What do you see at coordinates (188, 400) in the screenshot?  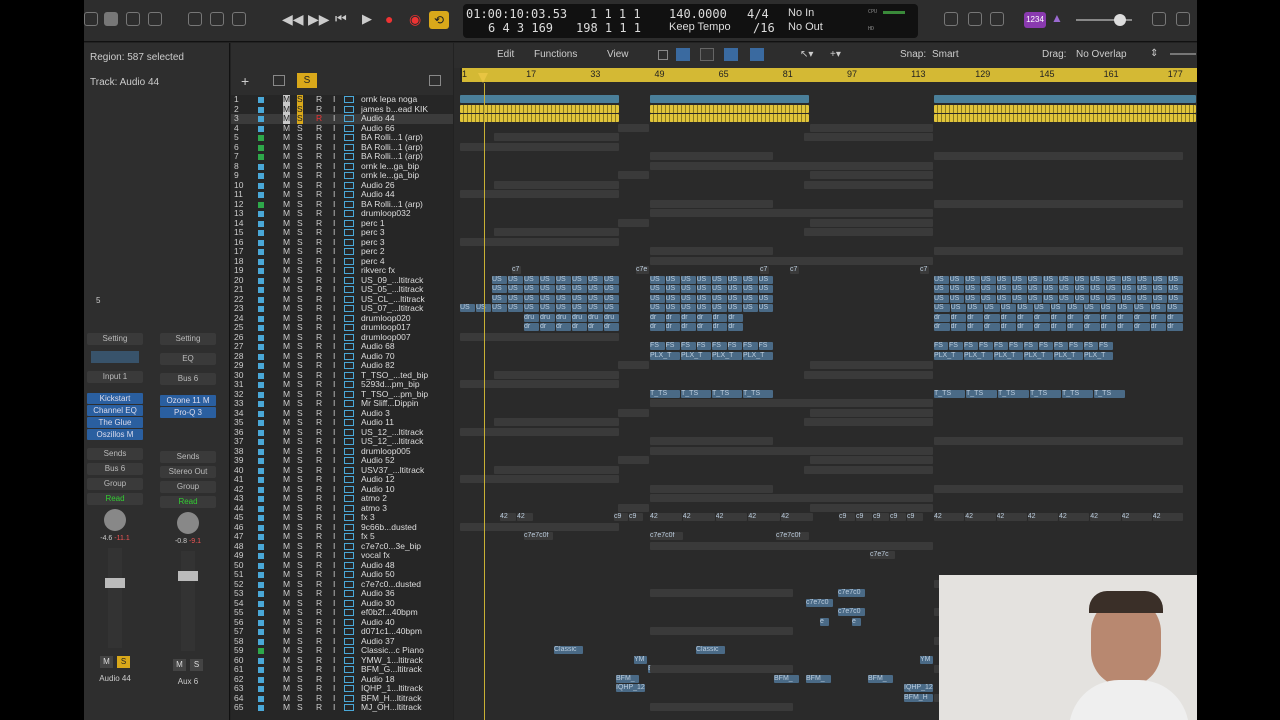 I see `plugin-slot: Ozone 11 M` at bounding box center [188, 400].